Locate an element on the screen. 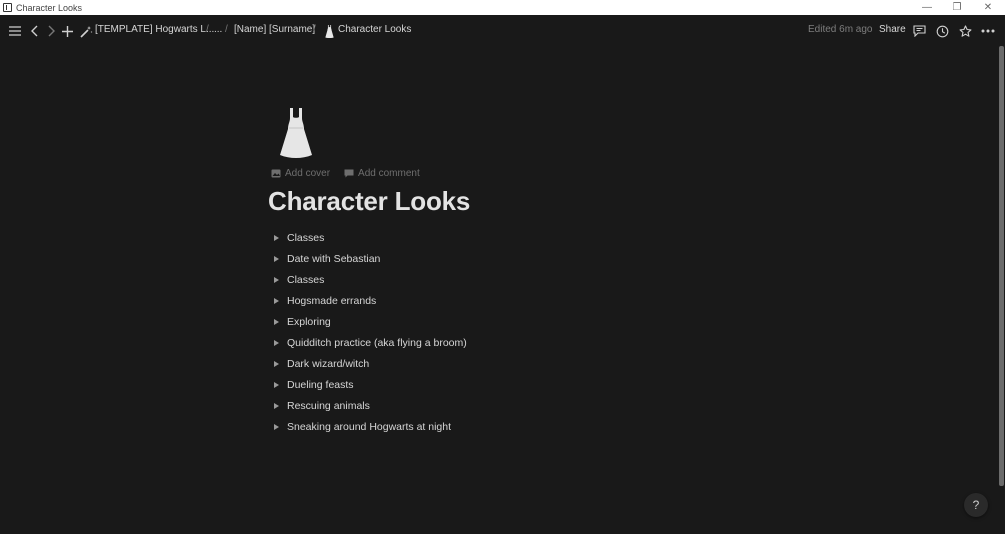 The image size is (1005, 534). window-title: Character Looks is located at coordinates (49, 7).